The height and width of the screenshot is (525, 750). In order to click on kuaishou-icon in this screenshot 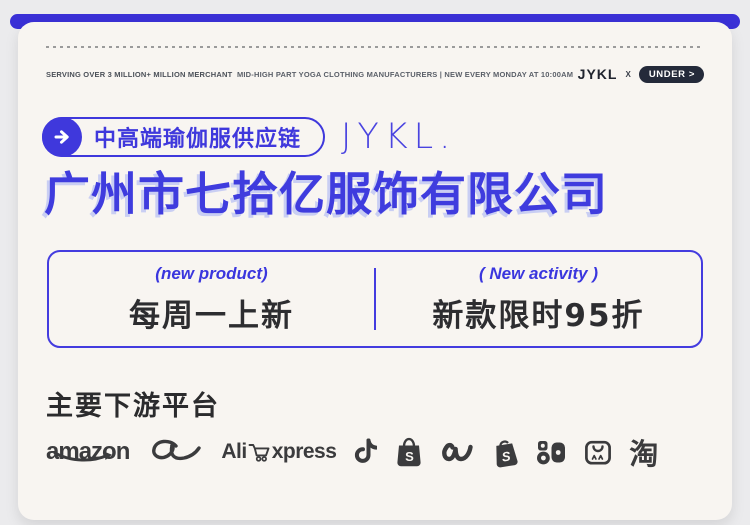, I will do `click(551, 452)`.